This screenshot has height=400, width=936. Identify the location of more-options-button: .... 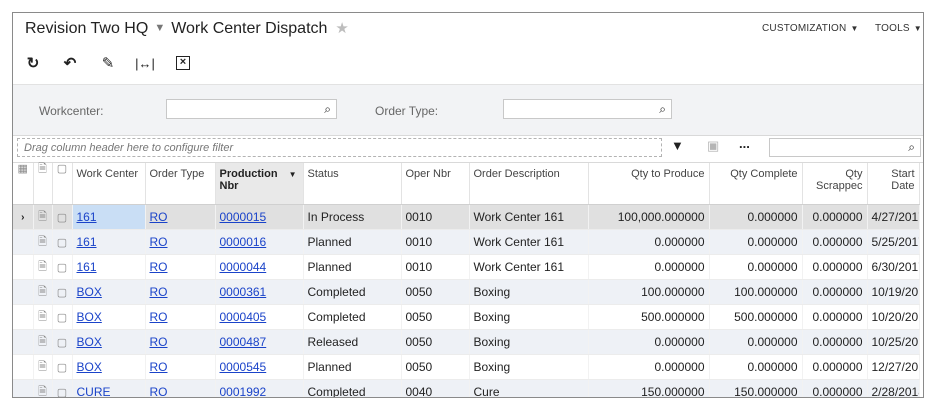
(744, 143).